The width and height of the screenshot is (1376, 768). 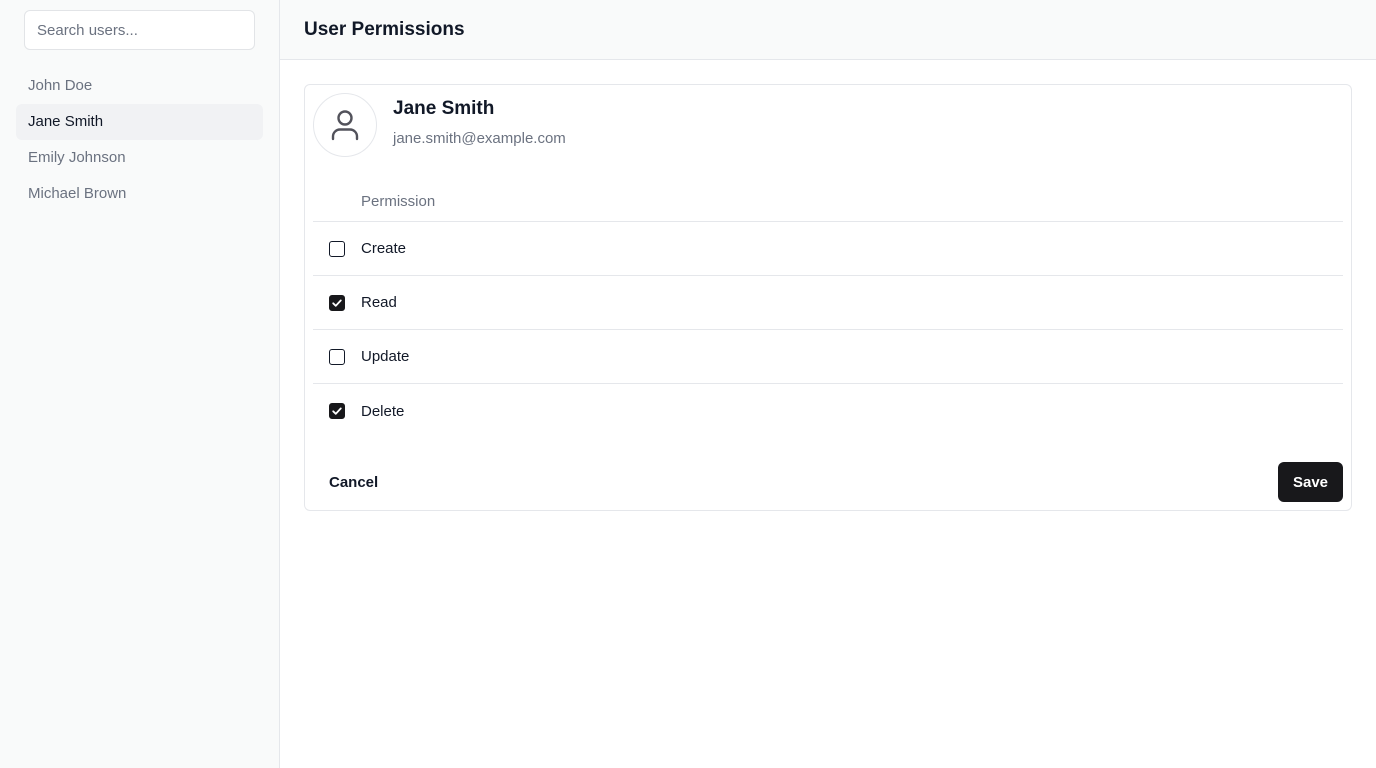 I want to click on page-header: User Permissions, so click(x=828, y=30).